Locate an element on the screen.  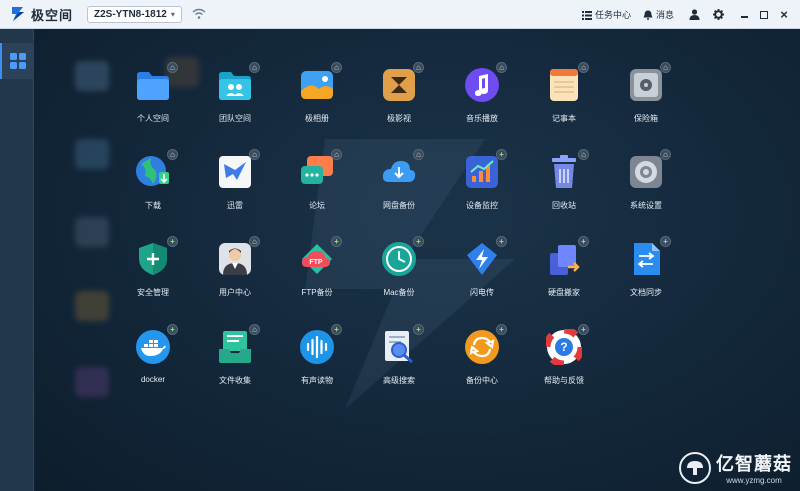
app-label: 安全管理 is located at coordinates (153, 292).